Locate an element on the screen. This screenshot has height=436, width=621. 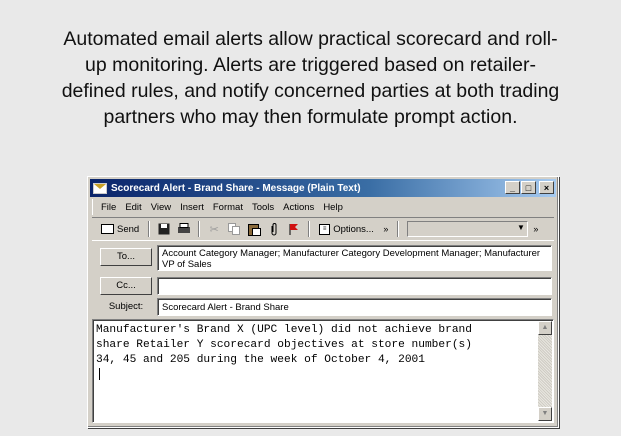
menu-actions: Actions is located at coordinates (298, 207).